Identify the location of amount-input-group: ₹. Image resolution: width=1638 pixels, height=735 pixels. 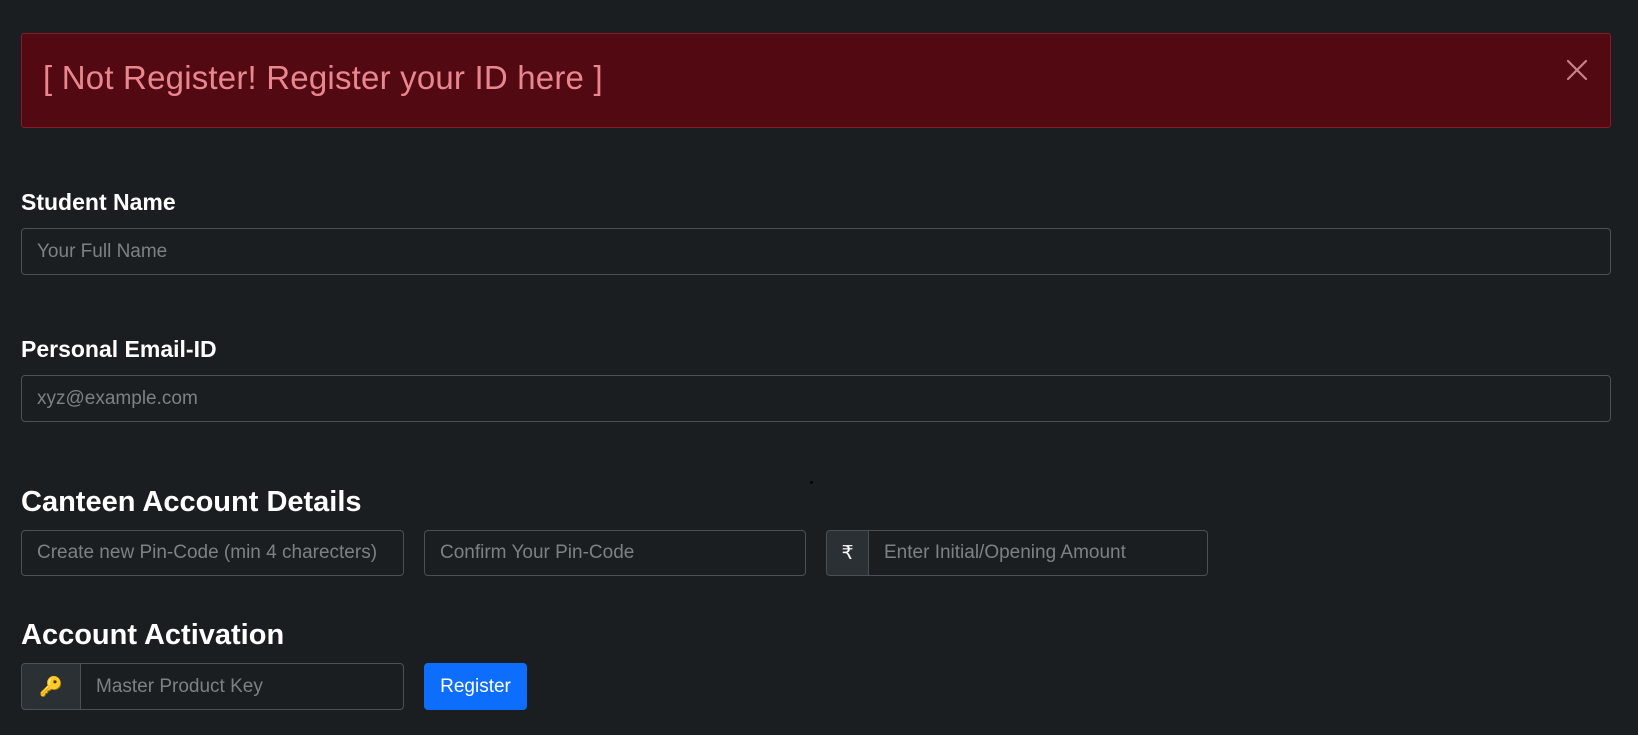
(1017, 553).